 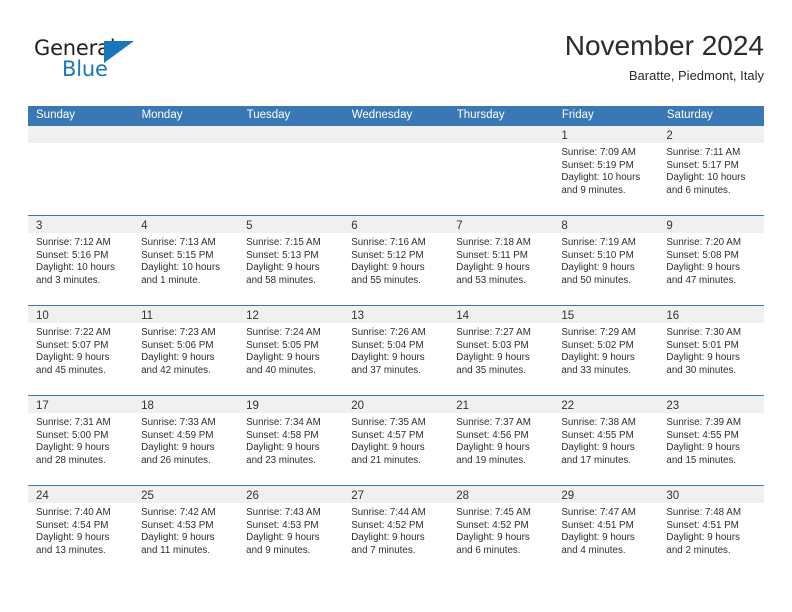 What do you see at coordinates (564, 136) in the screenshot?
I see `day-number: 1` at bounding box center [564, 136].